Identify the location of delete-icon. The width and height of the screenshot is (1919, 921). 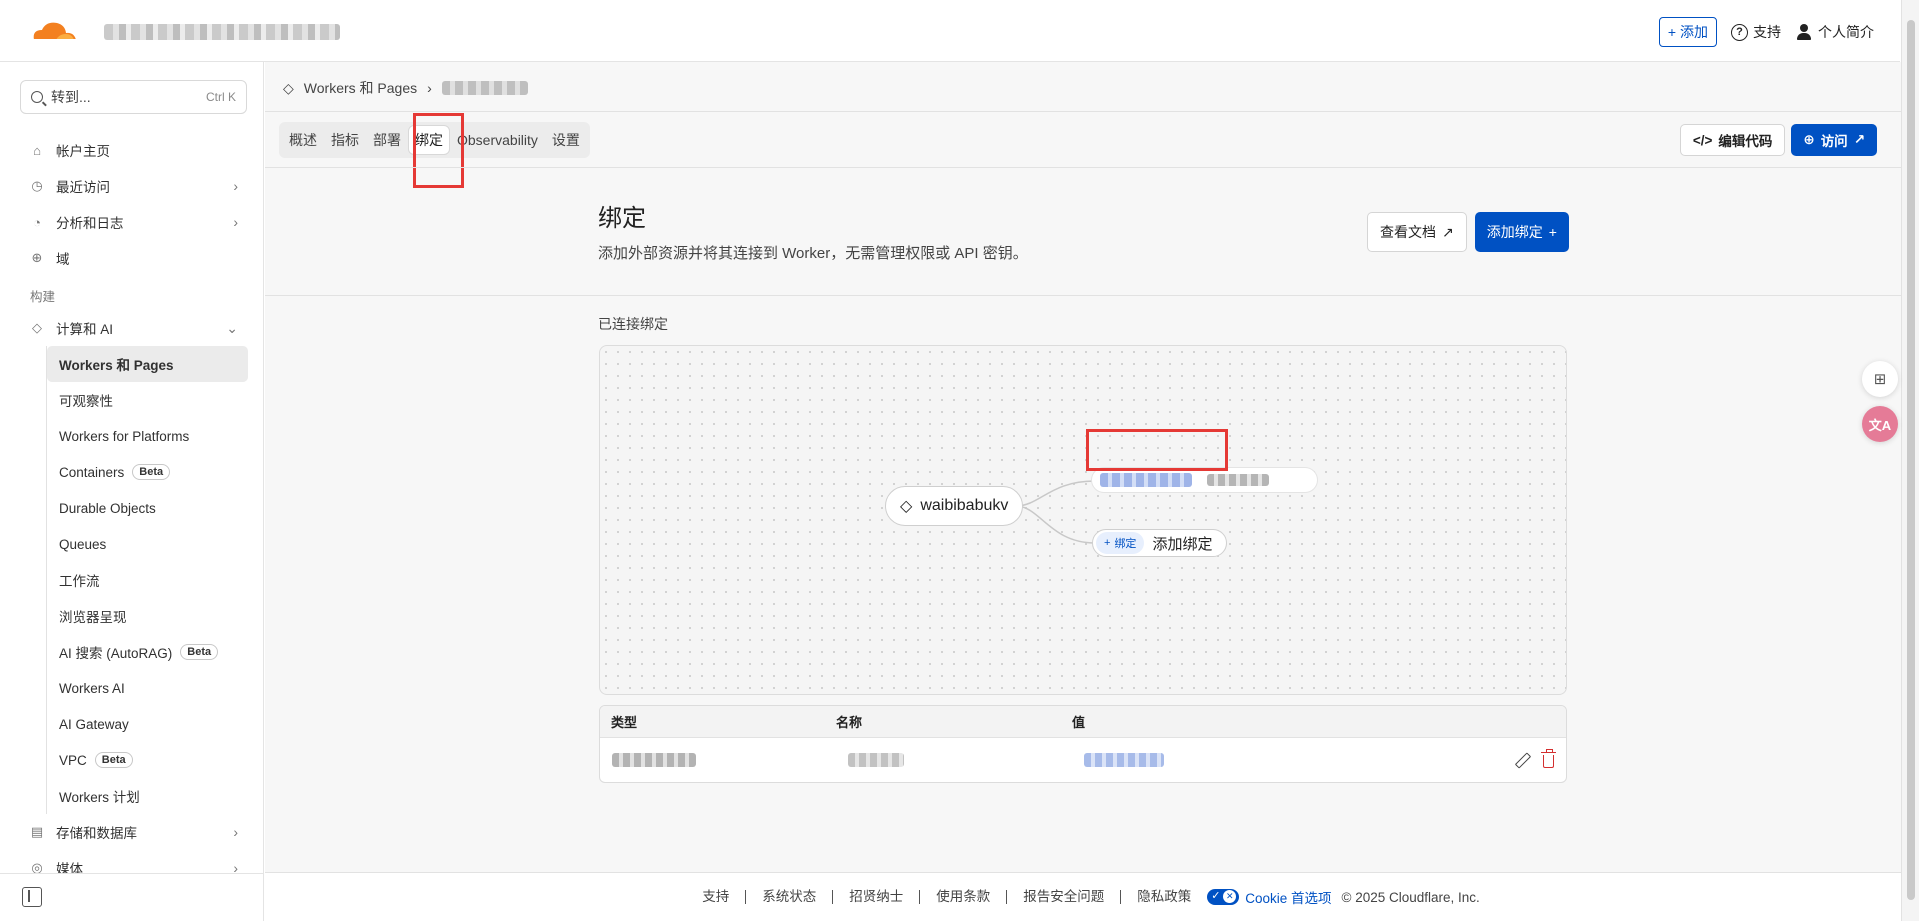
(1548, 758).